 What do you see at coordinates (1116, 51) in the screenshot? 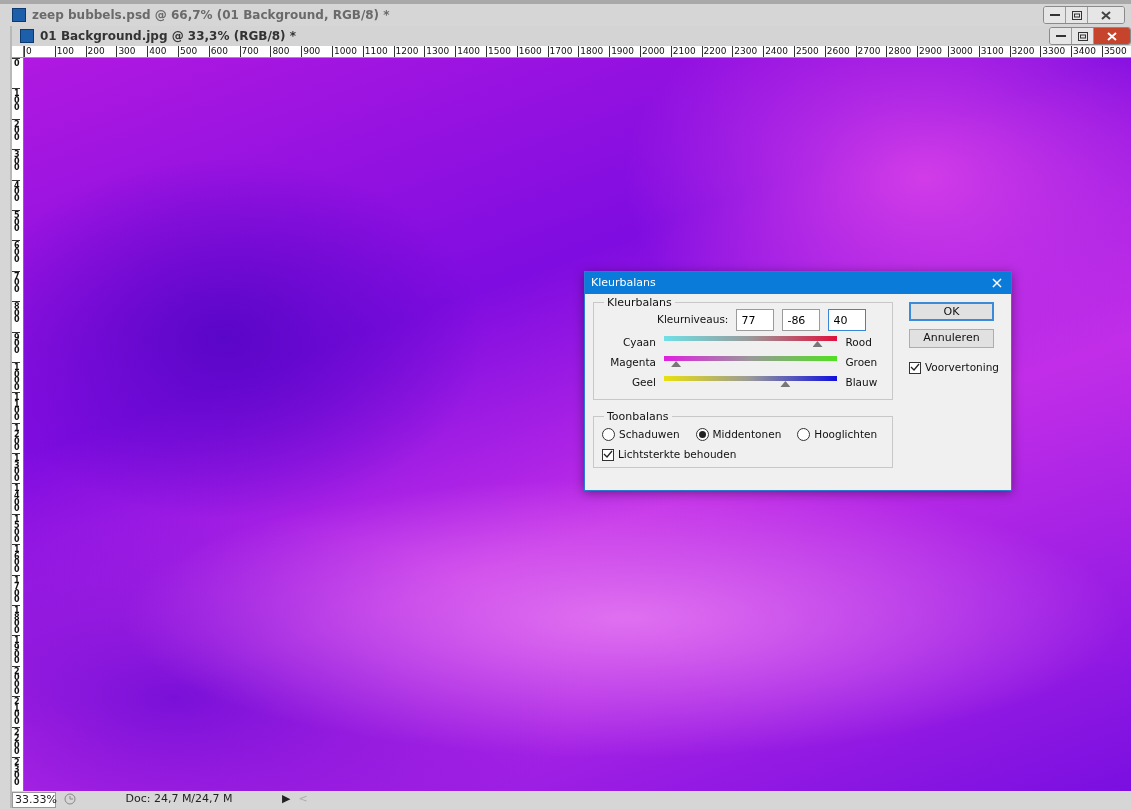
I see `ruler-label: 3500` at bounding box center [1116, 51].